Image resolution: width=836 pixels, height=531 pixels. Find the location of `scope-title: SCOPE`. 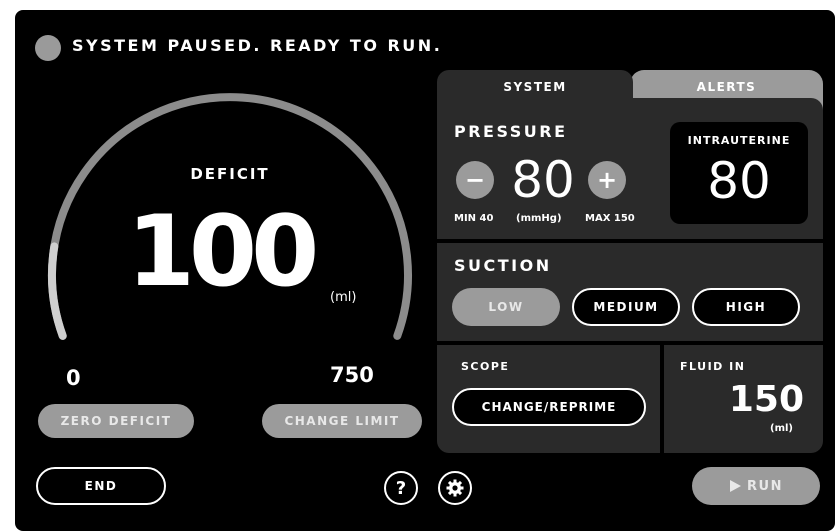

scope-title: SCOPE is located at coordinates (485, 366).